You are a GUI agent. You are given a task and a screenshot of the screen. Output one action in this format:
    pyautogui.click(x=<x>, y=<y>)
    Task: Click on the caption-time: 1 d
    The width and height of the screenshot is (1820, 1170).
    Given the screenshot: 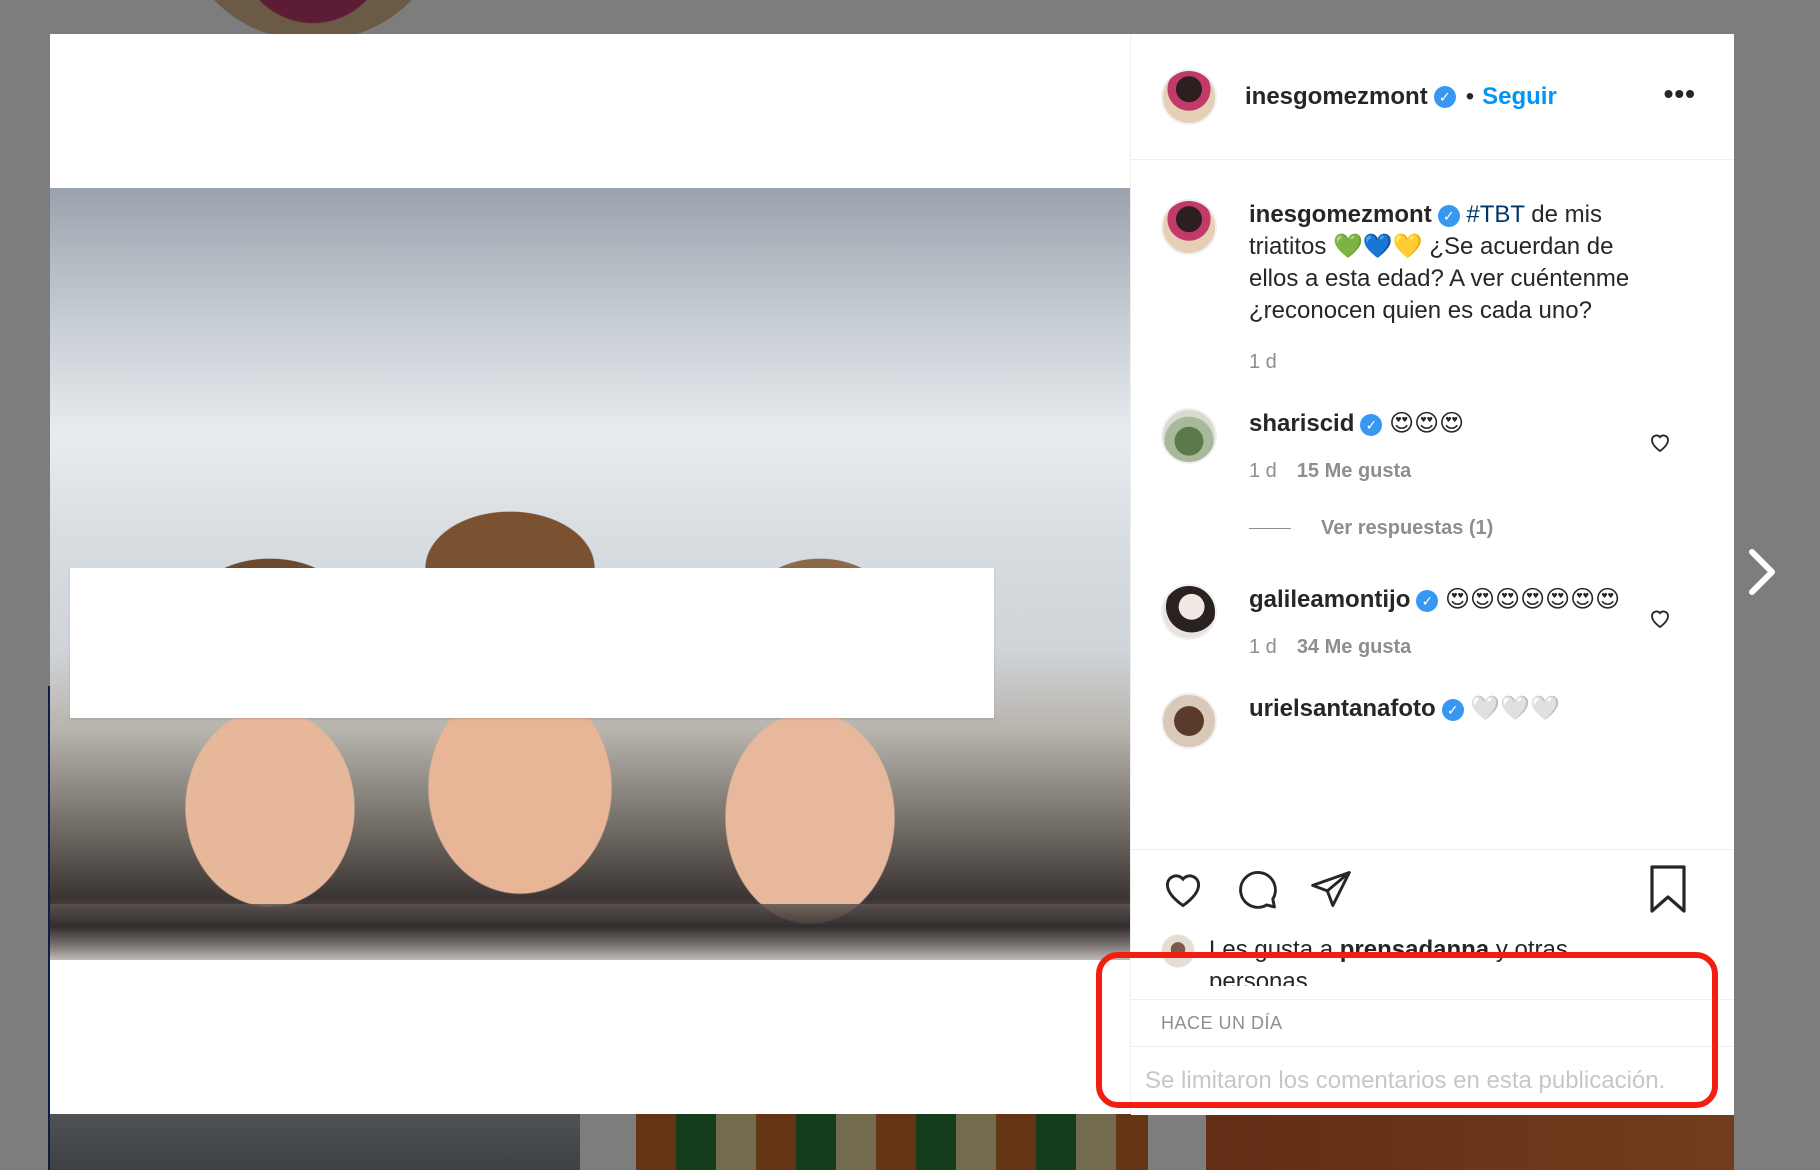 What is the action you would take?
    pyautogui.click(x=1263, y=362)
    